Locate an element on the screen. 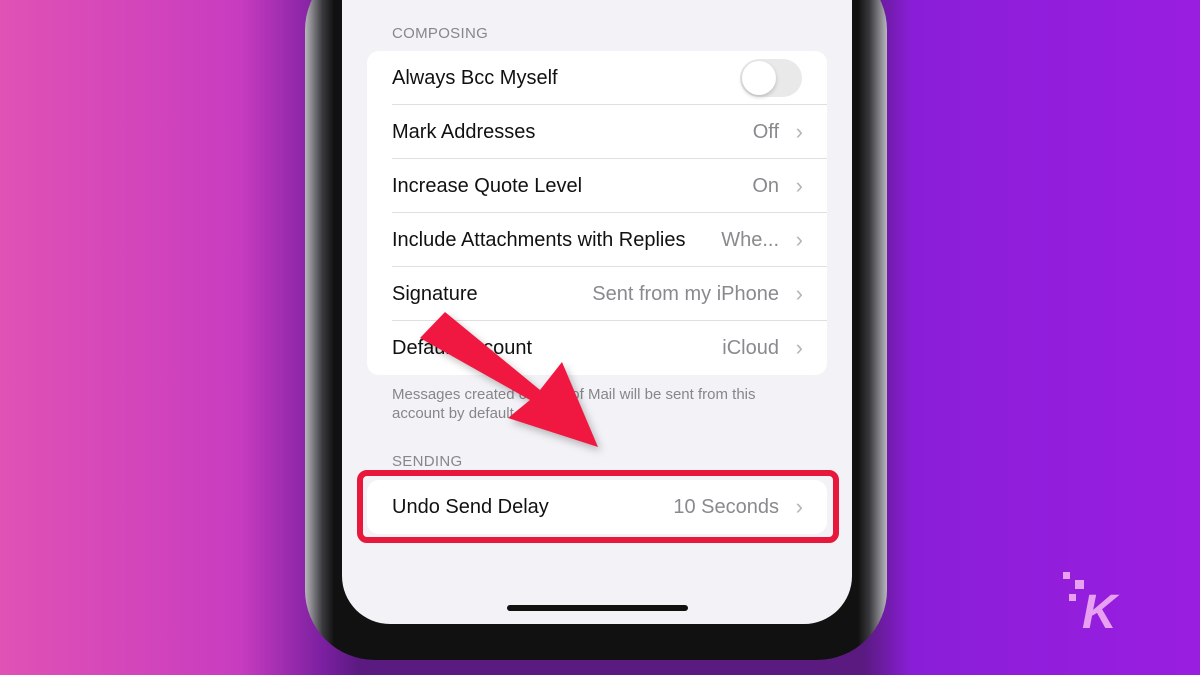 The width and height of the screenshot is (1200, 675). home-indicator is located at coordinates (597, 608).